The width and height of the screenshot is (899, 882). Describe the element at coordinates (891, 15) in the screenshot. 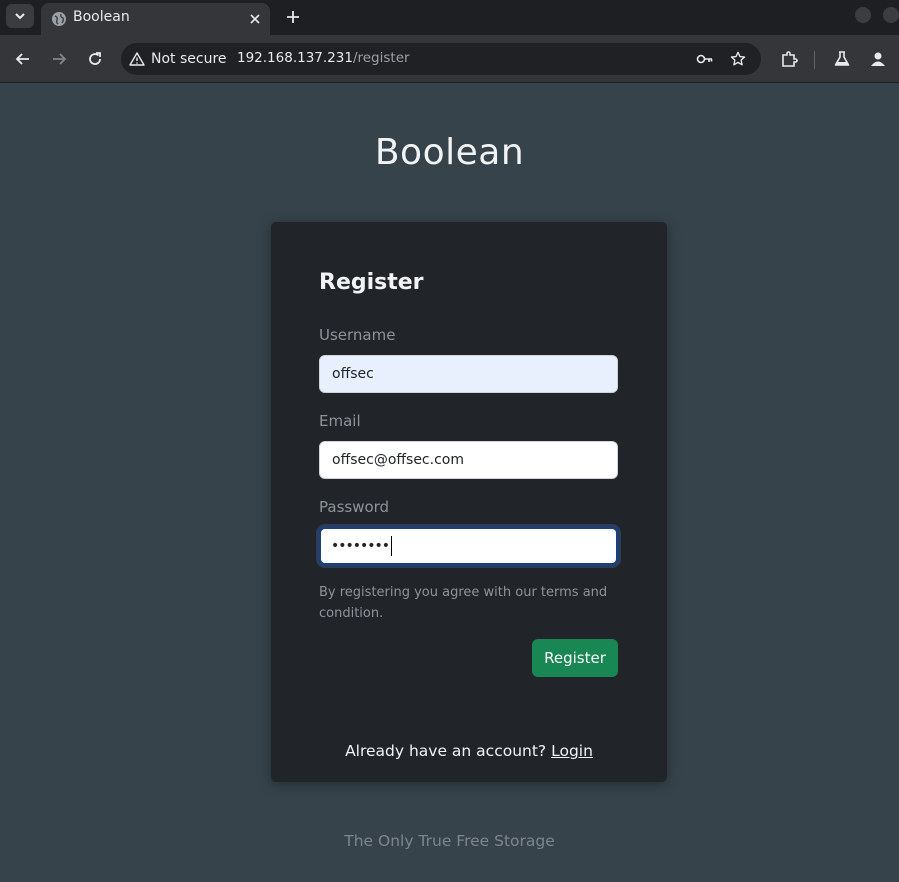

I see `window-maximize-button` at that location.